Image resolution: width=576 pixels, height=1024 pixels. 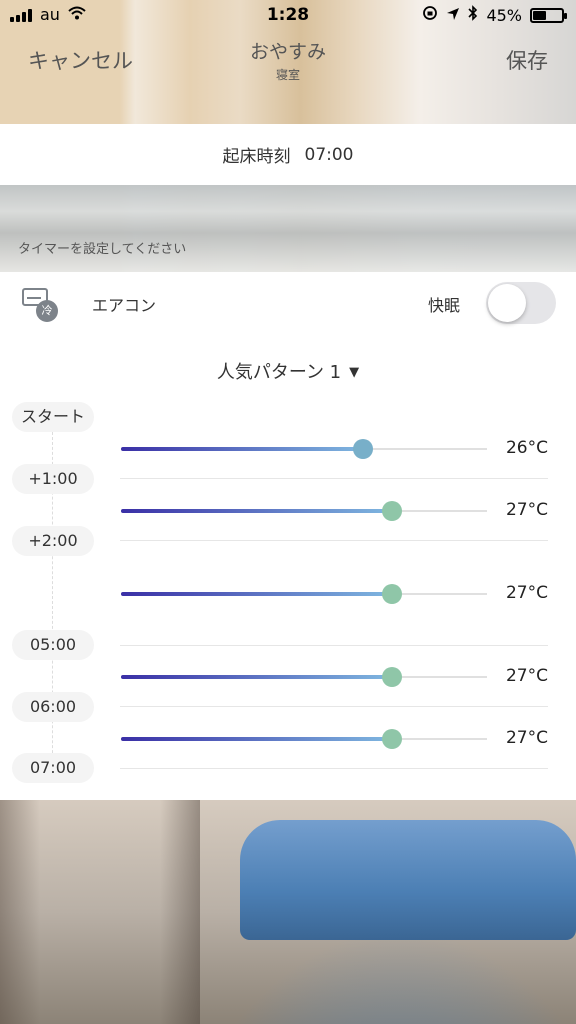 I want to click on status-bar: au 1:28 45%, so click(x=288, y=15).